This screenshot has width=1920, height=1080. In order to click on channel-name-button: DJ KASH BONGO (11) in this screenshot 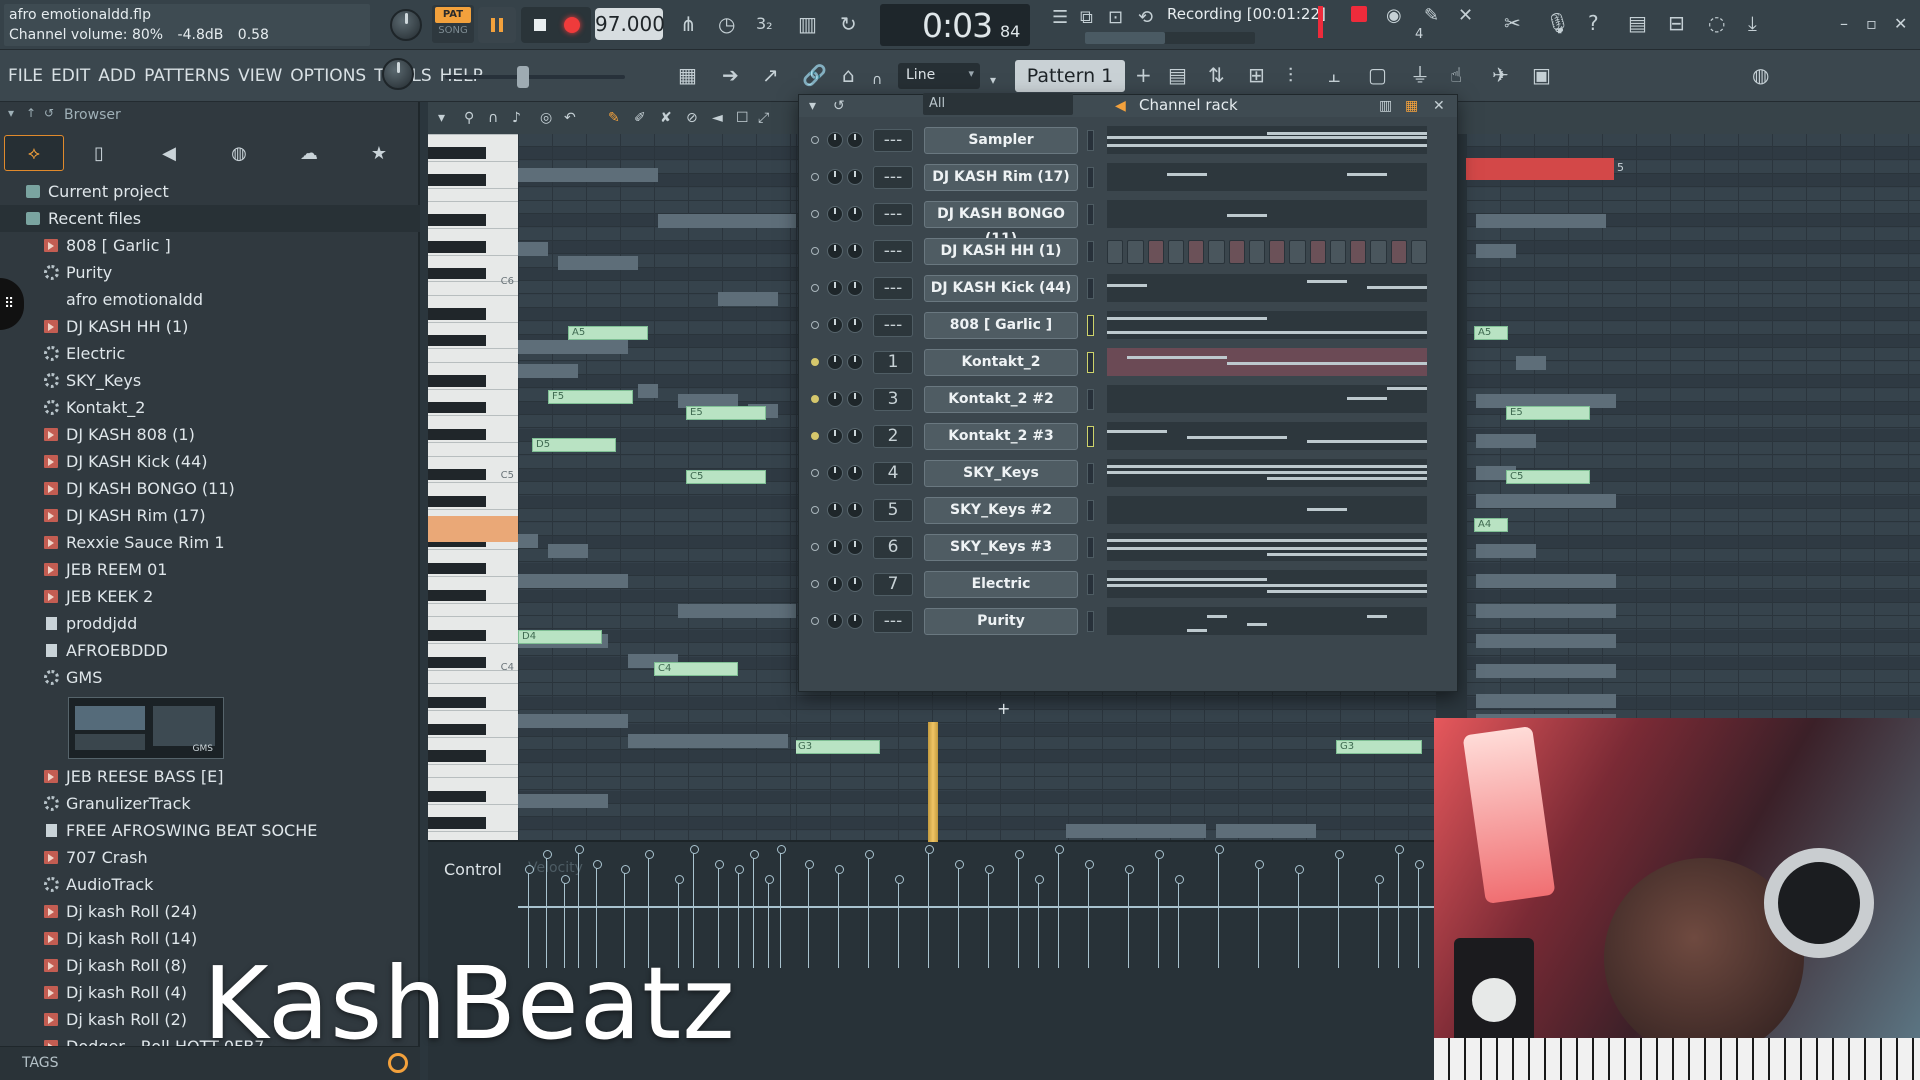, I will do `click(1001, 224)`.